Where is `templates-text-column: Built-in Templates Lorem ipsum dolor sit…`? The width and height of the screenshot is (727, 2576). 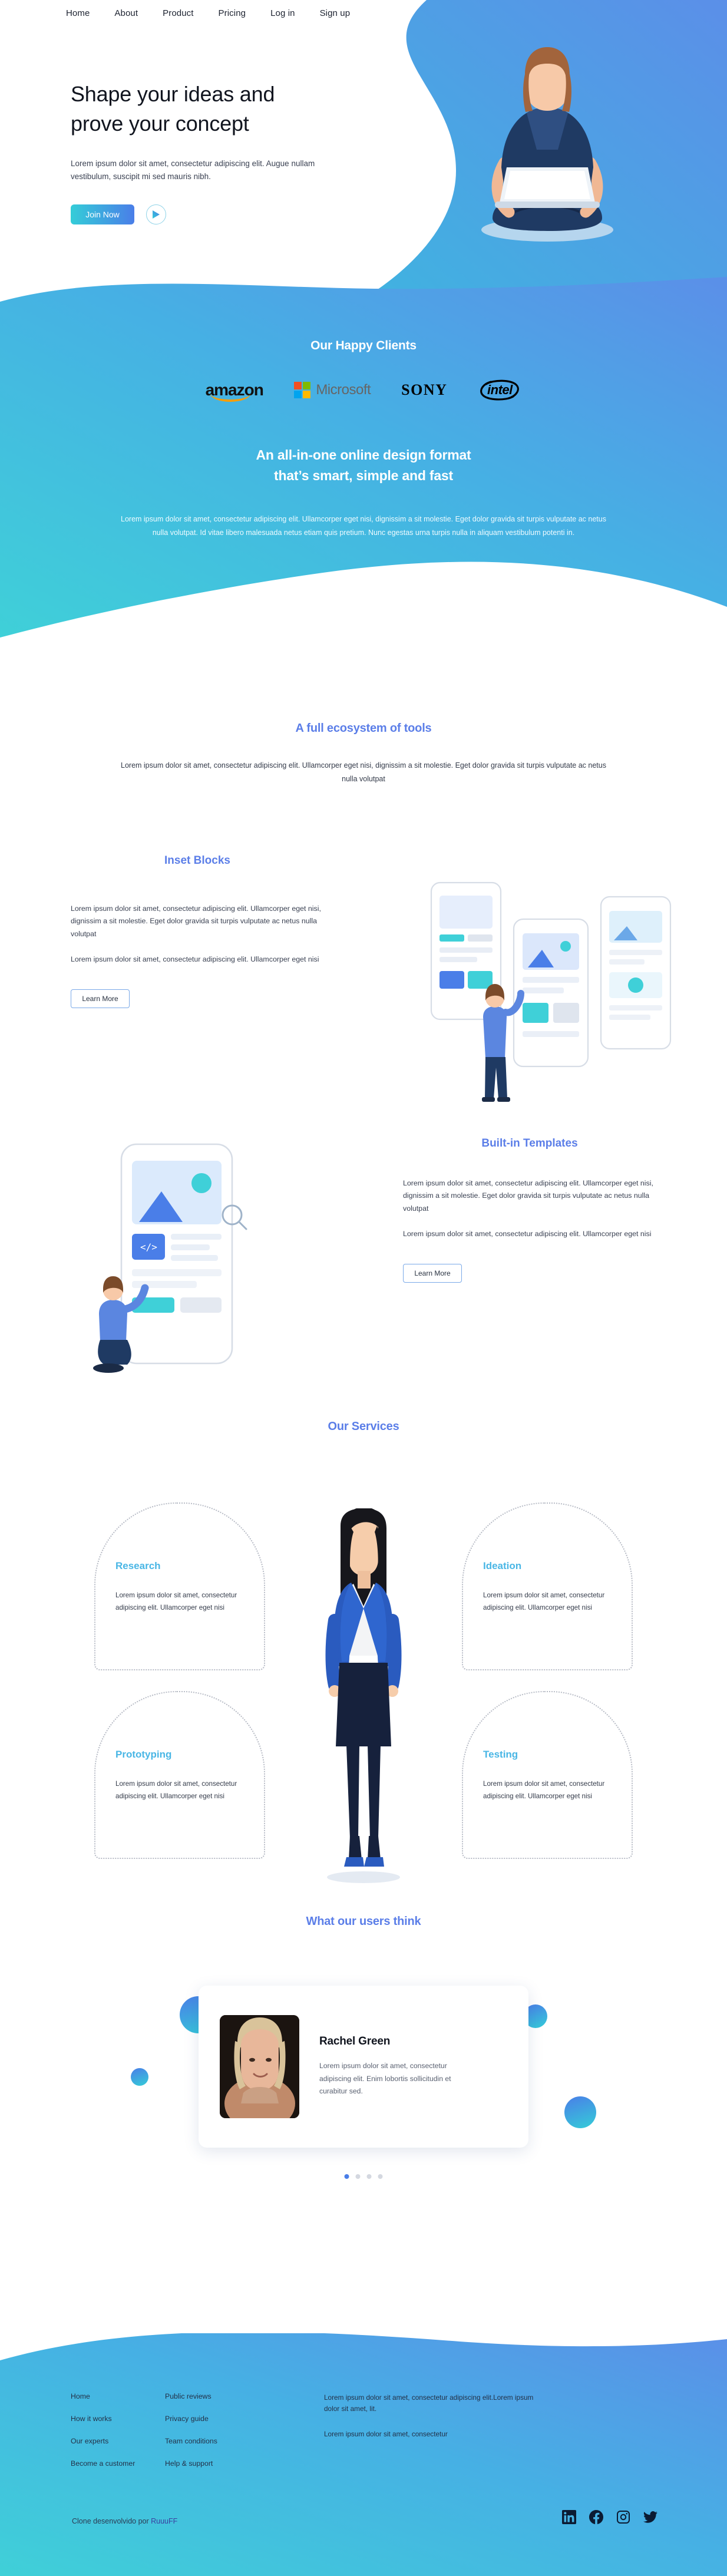
templates-text-column: Built-in Templates Lorem ipsum dolor sit… is located at coordinates (529, 1210).